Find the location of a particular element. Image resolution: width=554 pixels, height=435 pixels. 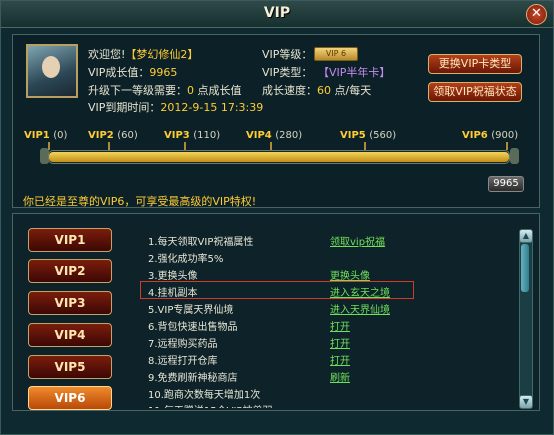

growth-line: VIP成长值：9965 is located at coordinates (132, 72).